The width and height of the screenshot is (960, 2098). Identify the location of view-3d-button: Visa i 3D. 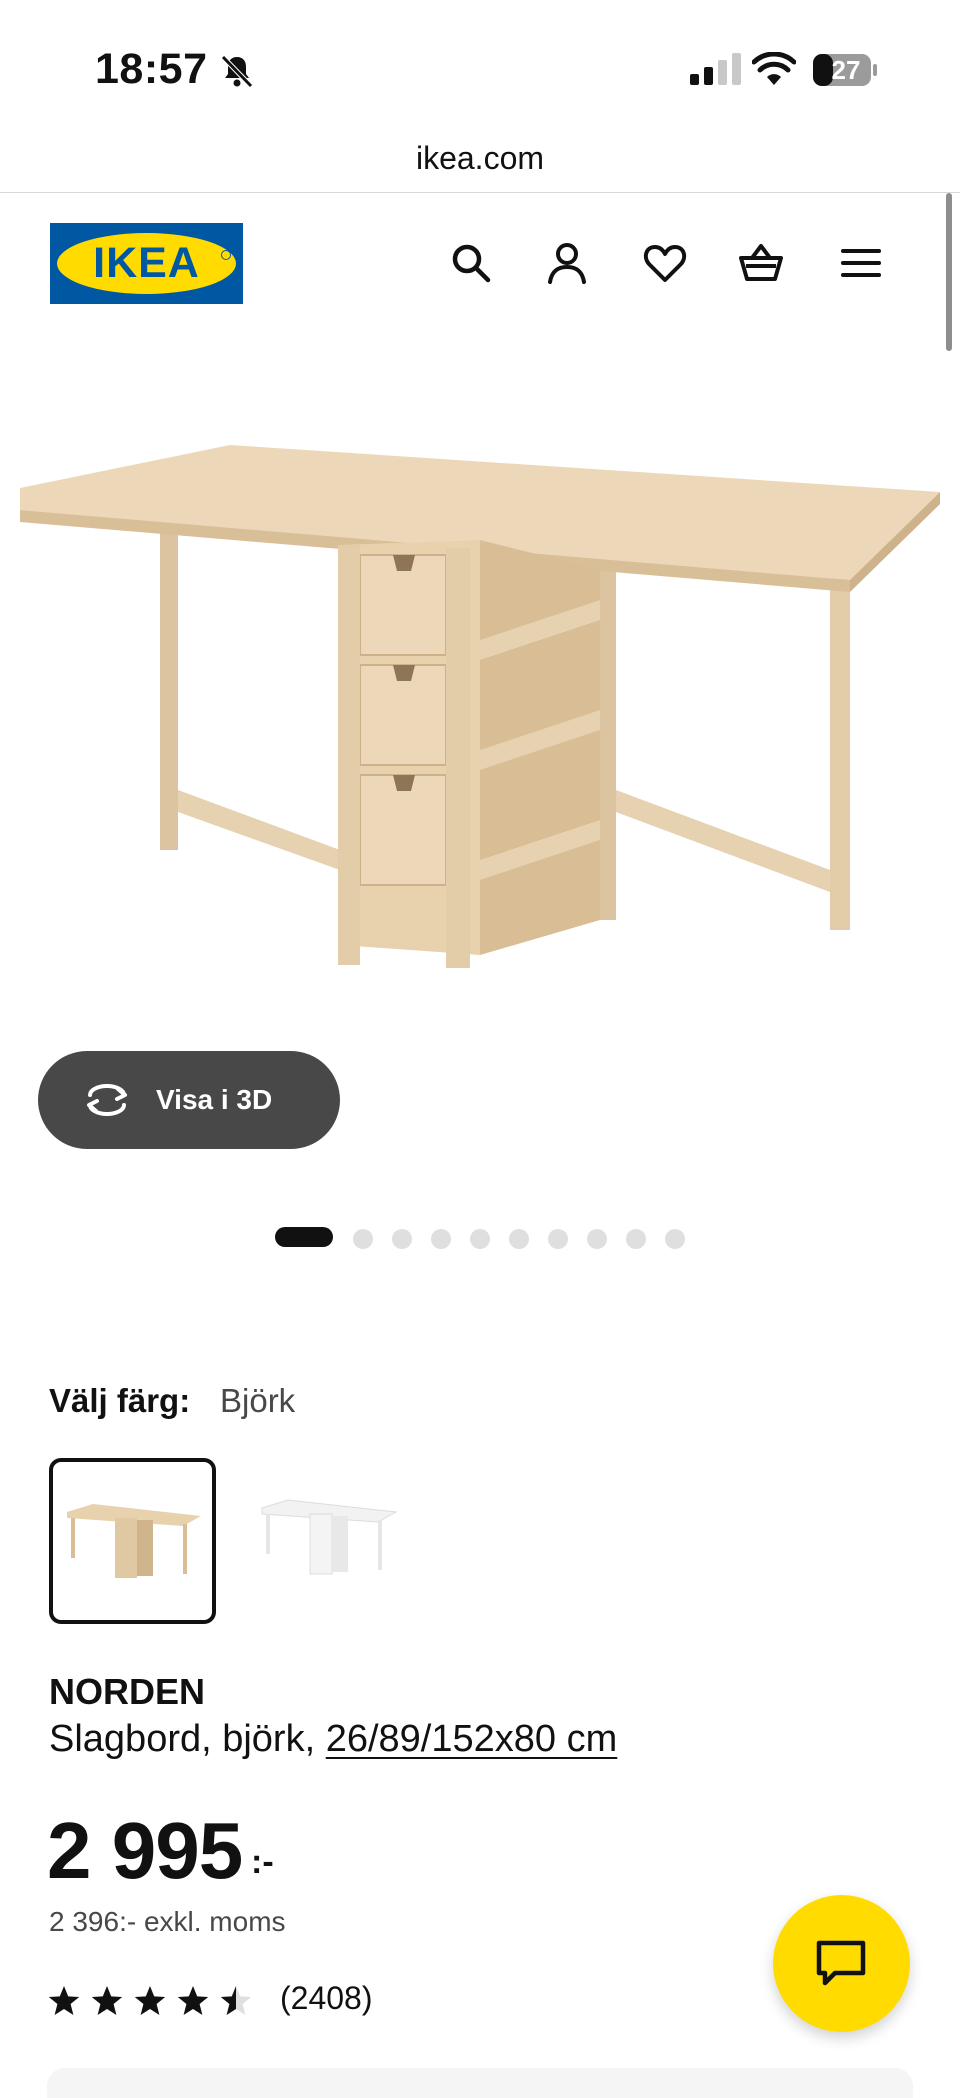
(189, 1100).